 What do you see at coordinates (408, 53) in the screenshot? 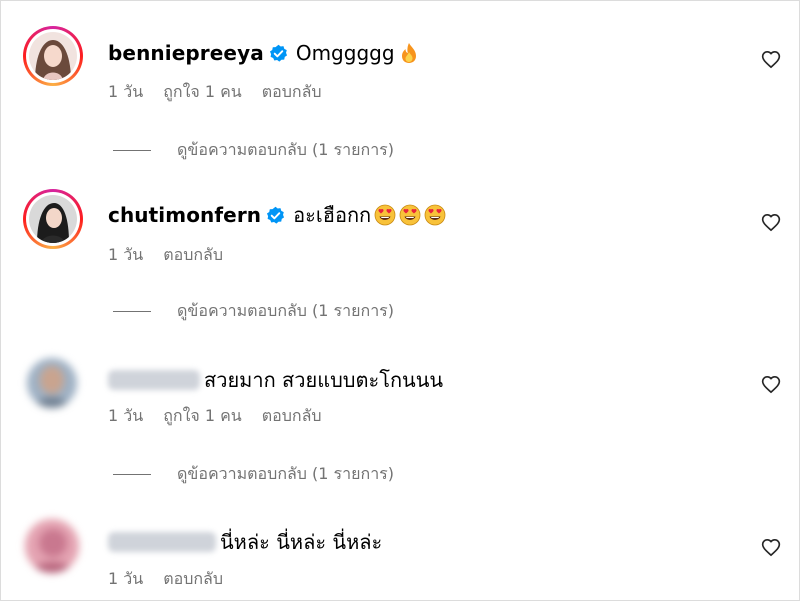
I see `fire-emoji` at bounding box center [408, 53].